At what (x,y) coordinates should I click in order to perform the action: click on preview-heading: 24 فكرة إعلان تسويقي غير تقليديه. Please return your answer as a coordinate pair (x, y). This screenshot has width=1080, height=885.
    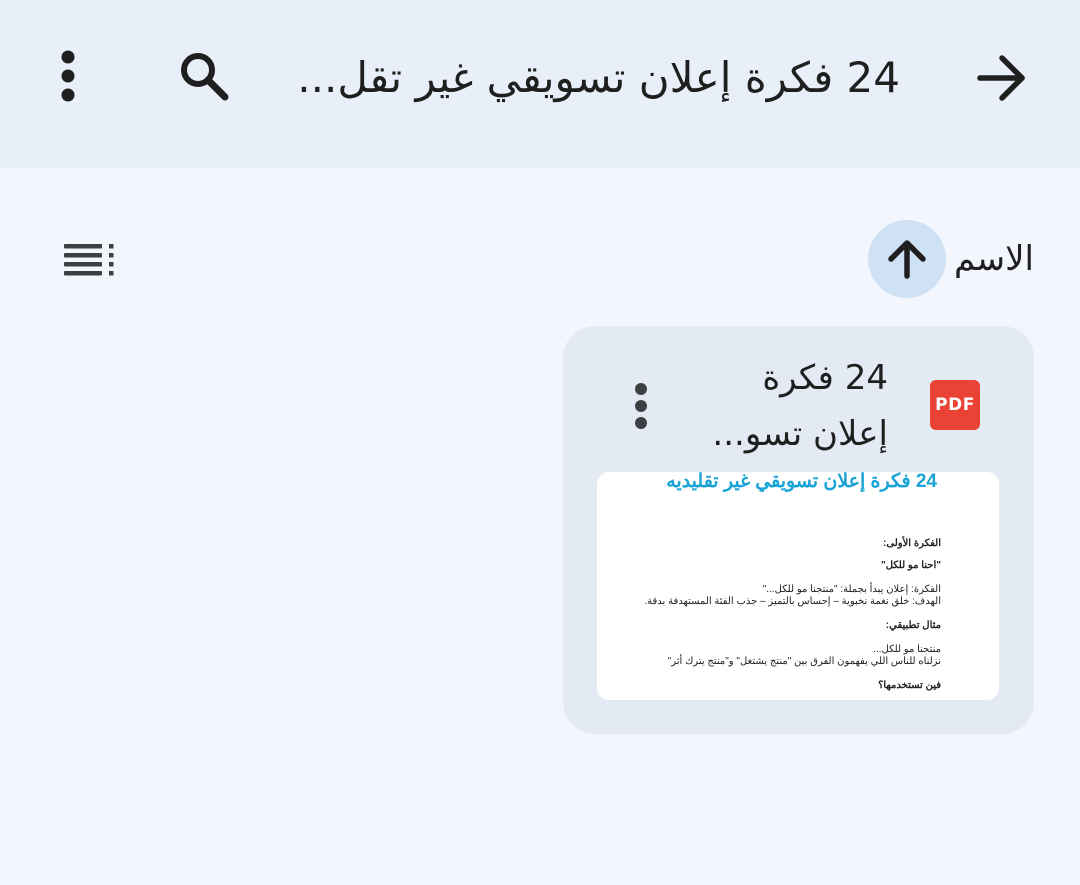
    Looking at the image, I should click on (801, 482).